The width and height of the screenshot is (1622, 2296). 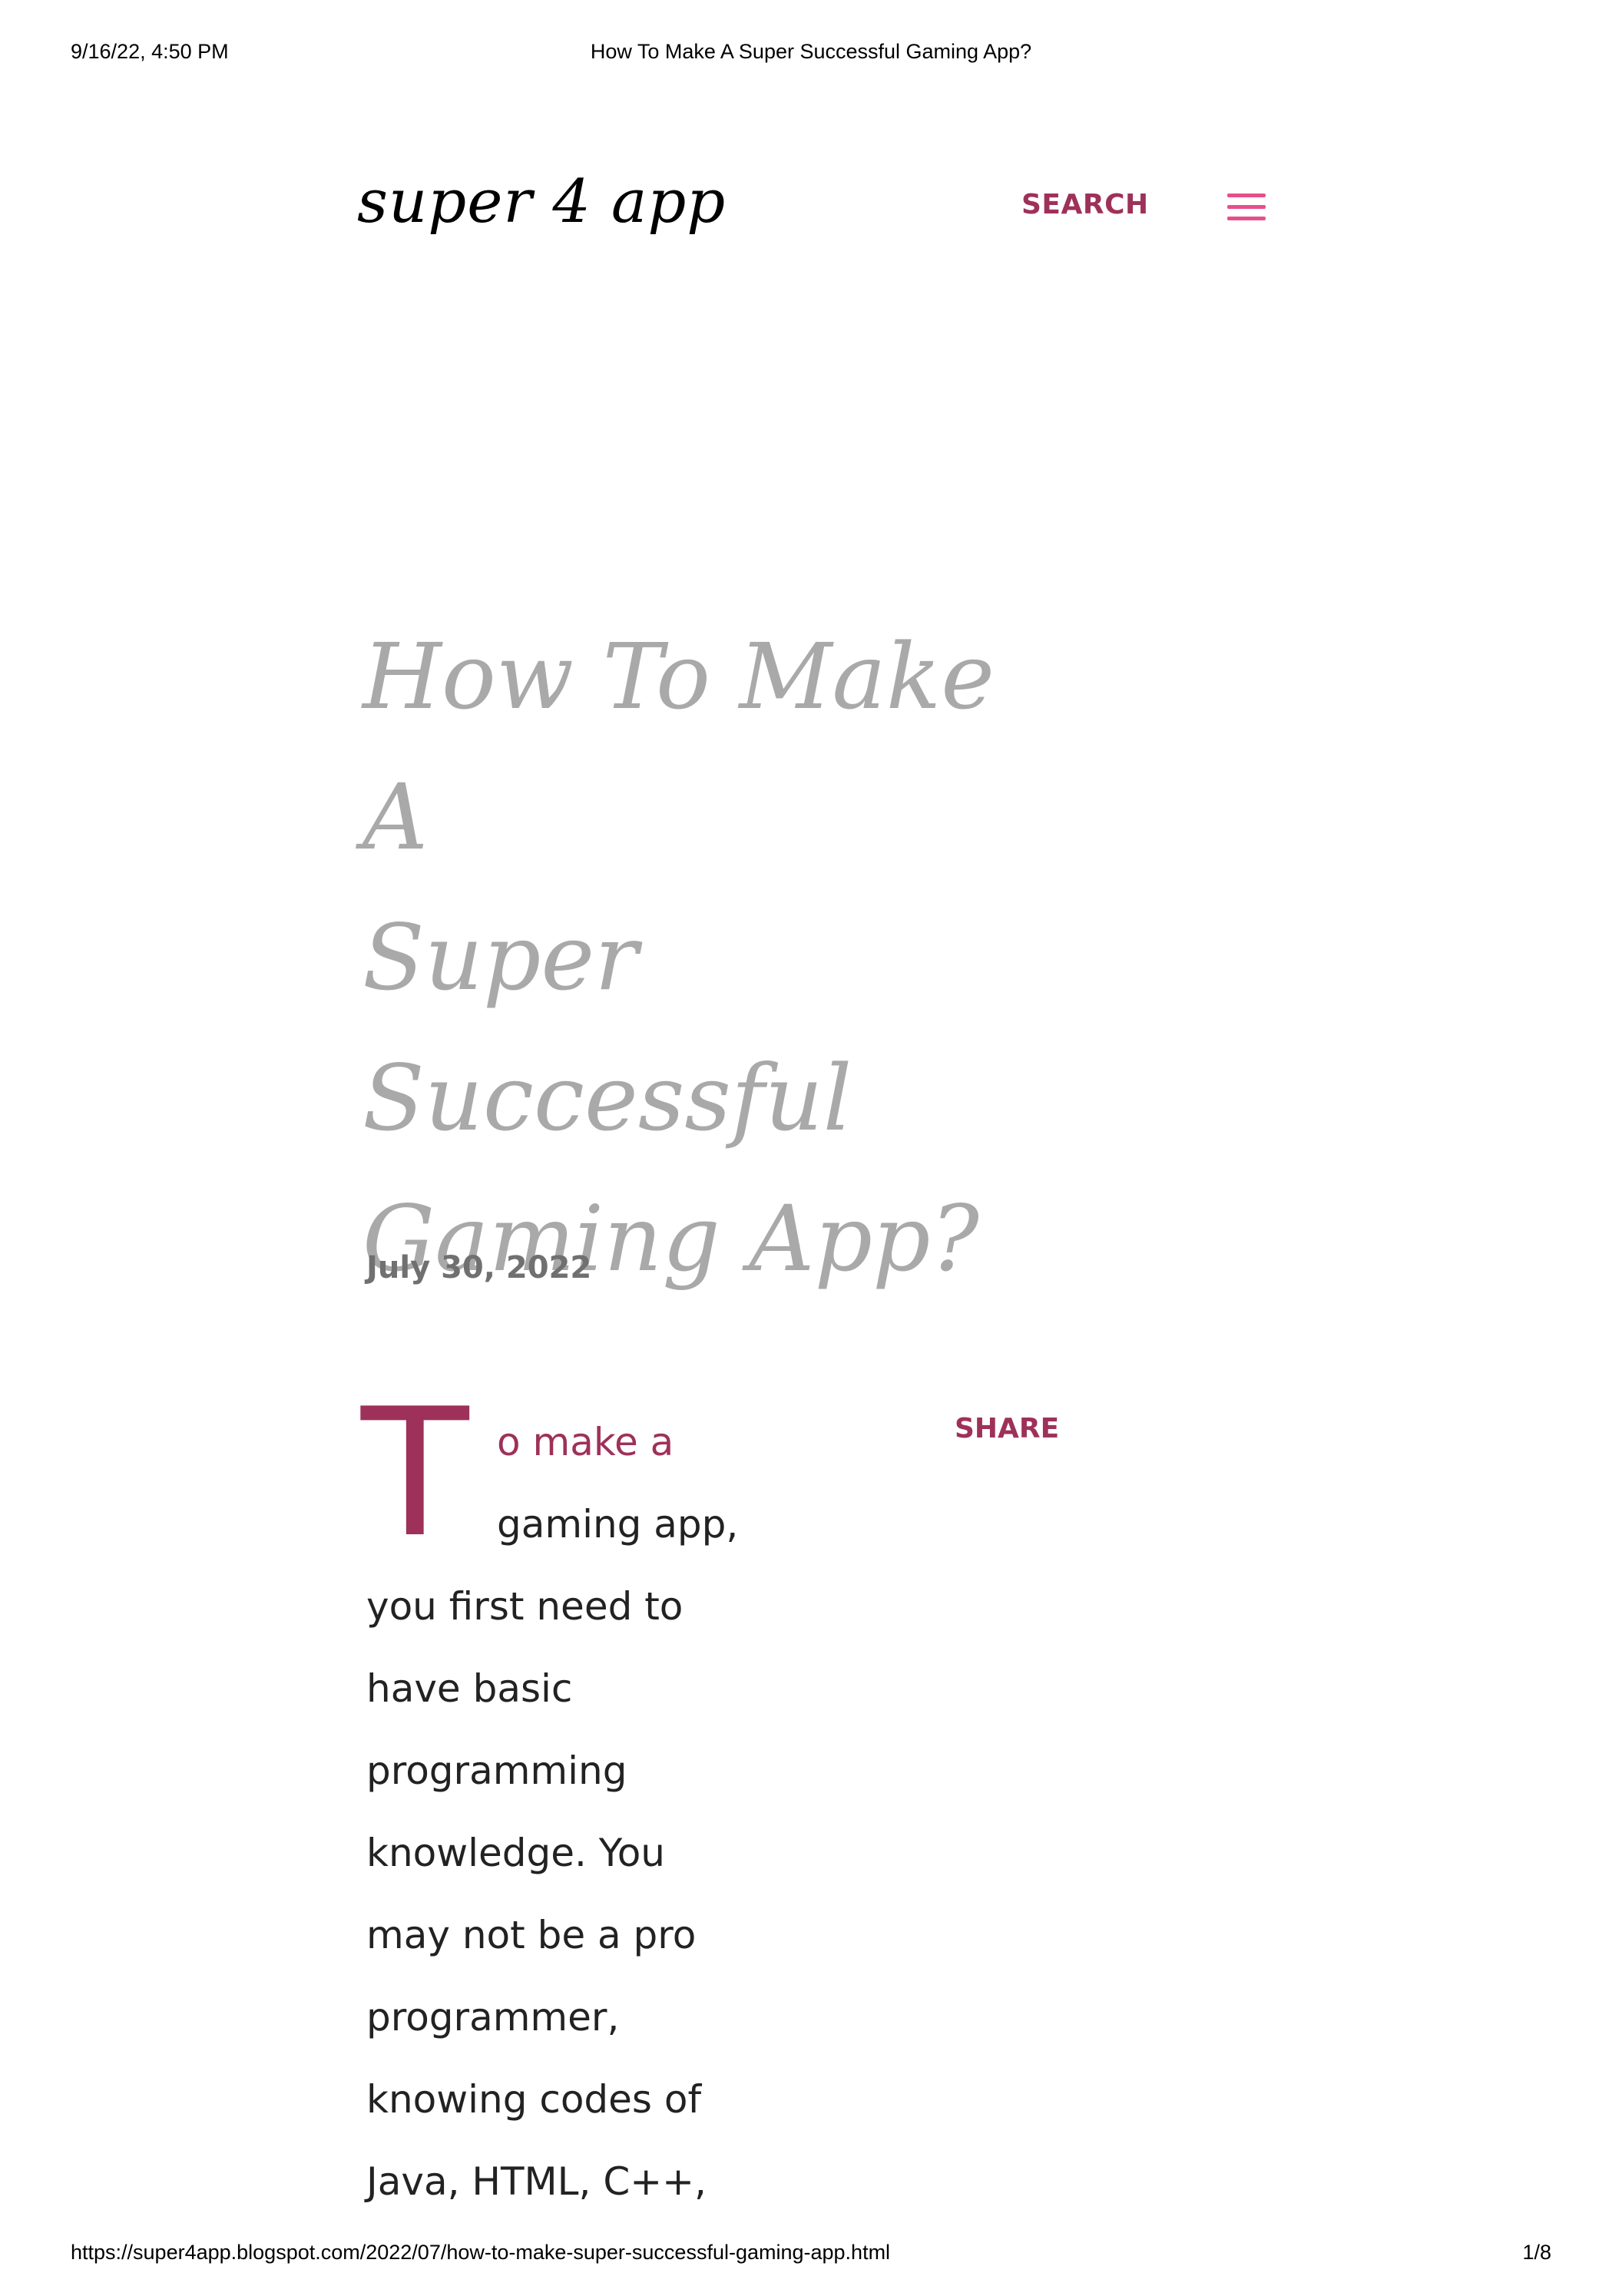 What do you see at coordinates (415, 1473) in the screenshot?
I see `drop-cap: T` at bounding box center [415, 1473].